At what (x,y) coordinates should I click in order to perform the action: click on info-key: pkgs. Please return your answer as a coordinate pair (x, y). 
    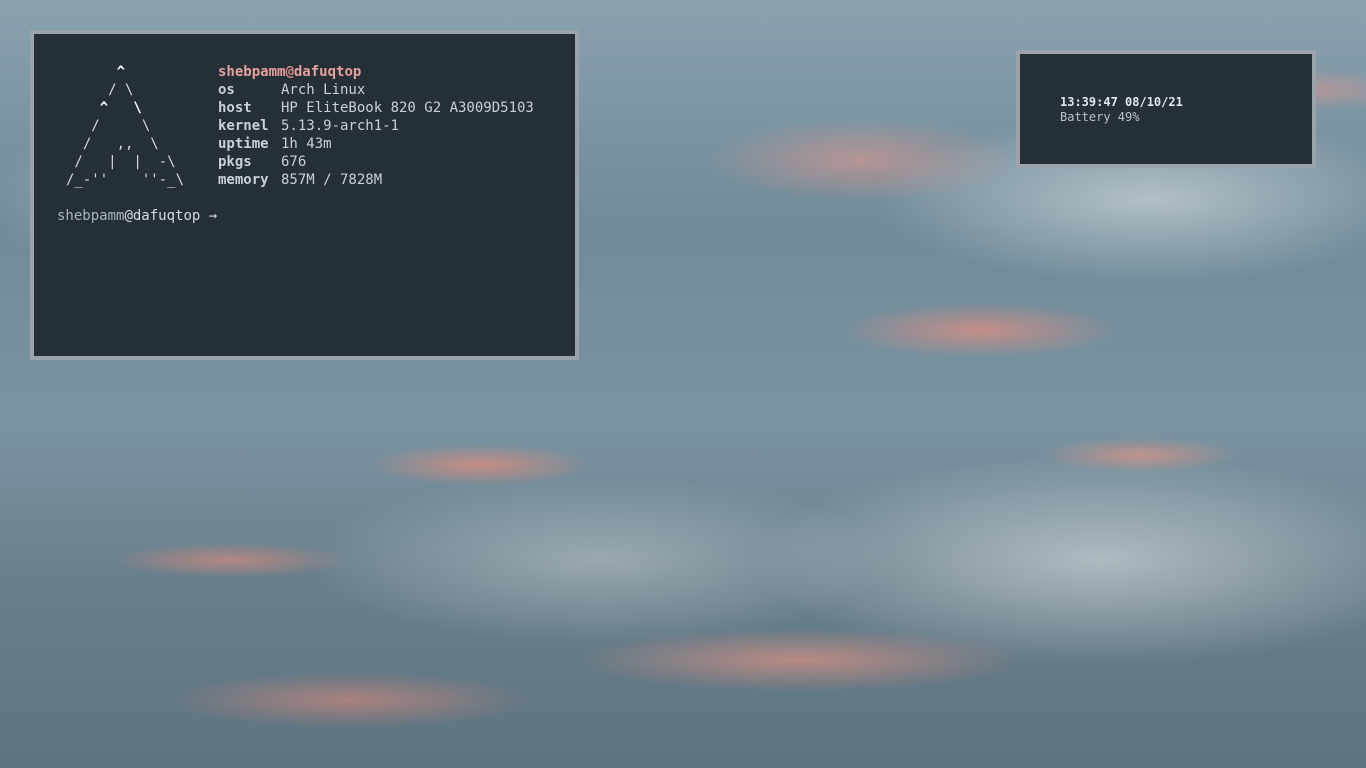
    Looking at the image, I should click on (235, 162).